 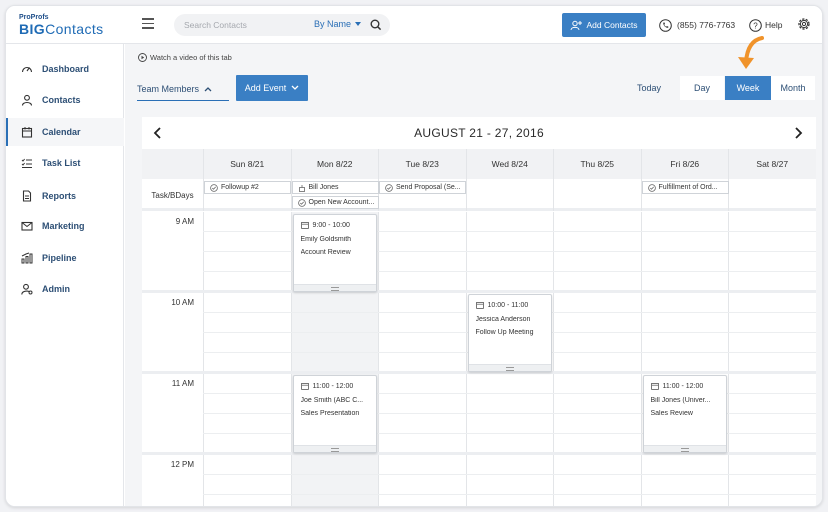 I want to click on birthday-chip: Bill Jones, so click(x=335, y=187).